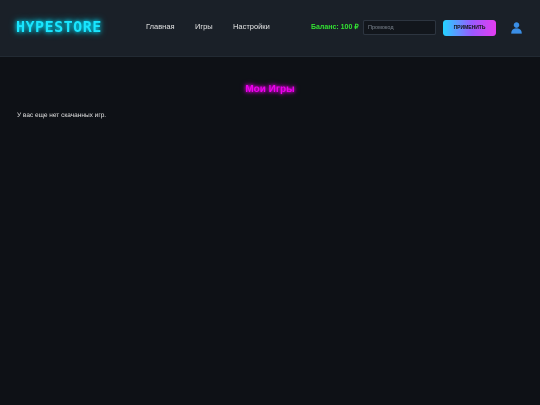 Image resolution: width=540 pixels, height=405 pixels. I want to click on promo-code-input, so click(399, 27).